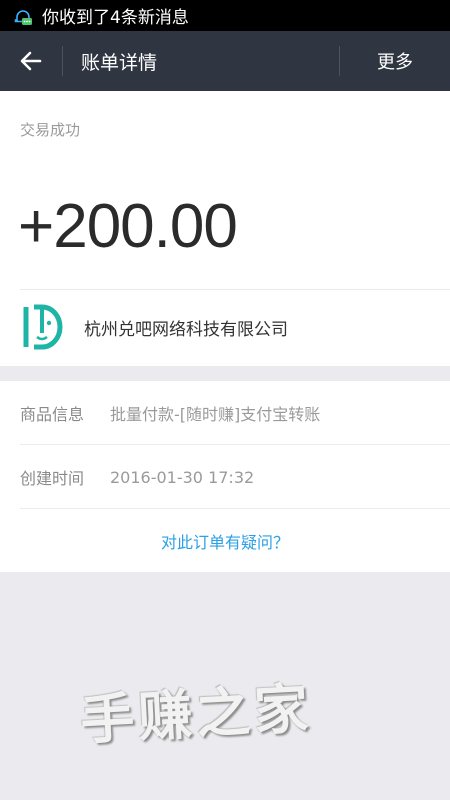 The image size is (450, 800). Describe the element at coordinates (225, 15) in the screenshot. I see `status-bar: 你收到了4条新消息` at that location.